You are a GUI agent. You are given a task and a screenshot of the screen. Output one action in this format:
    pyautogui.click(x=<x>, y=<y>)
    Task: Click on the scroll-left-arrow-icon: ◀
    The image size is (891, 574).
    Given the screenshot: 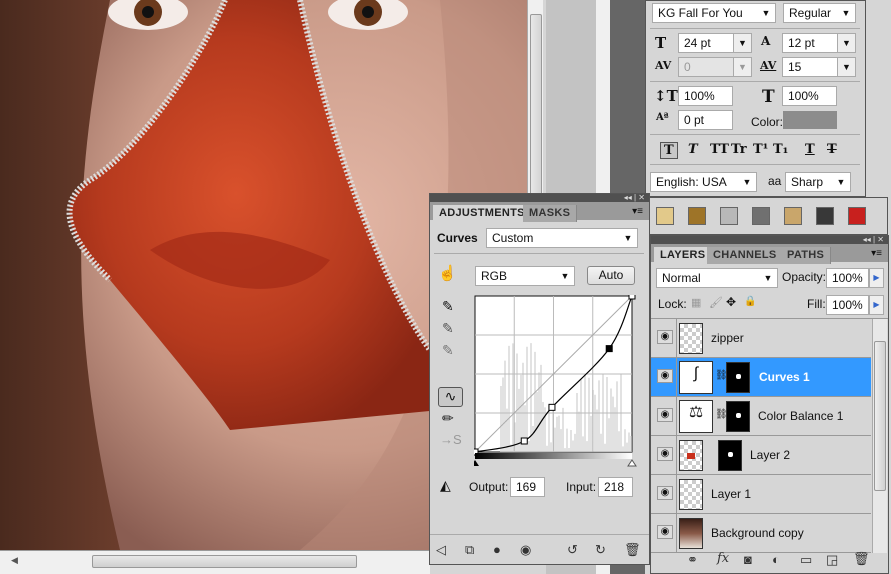 What is the action you would take?
    pyautogui.click(x=14, y=560)
    